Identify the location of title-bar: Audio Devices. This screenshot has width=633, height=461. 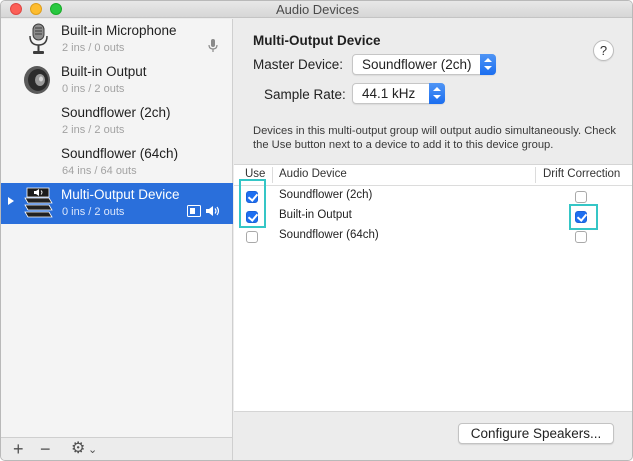
(316, 9).